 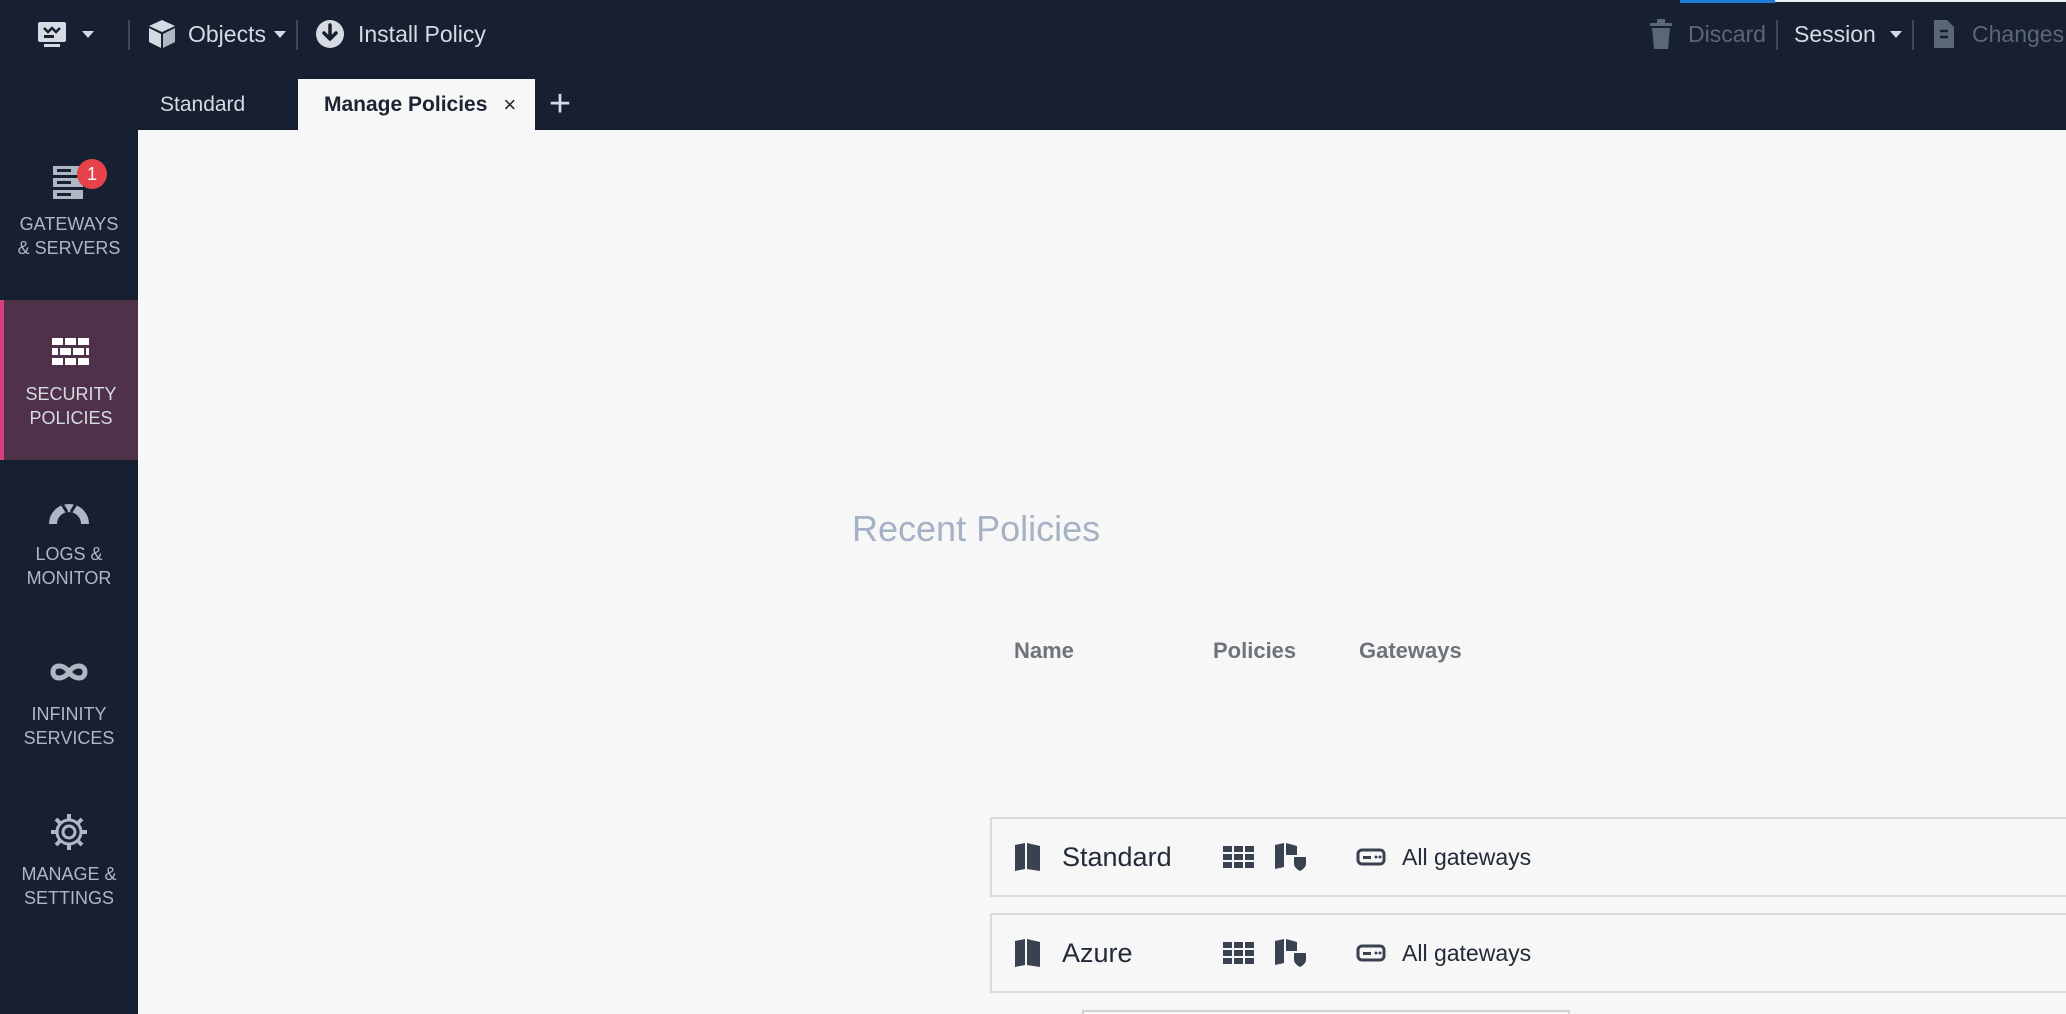 I want to click on session-label: Session, so click(x=1835, y=33).